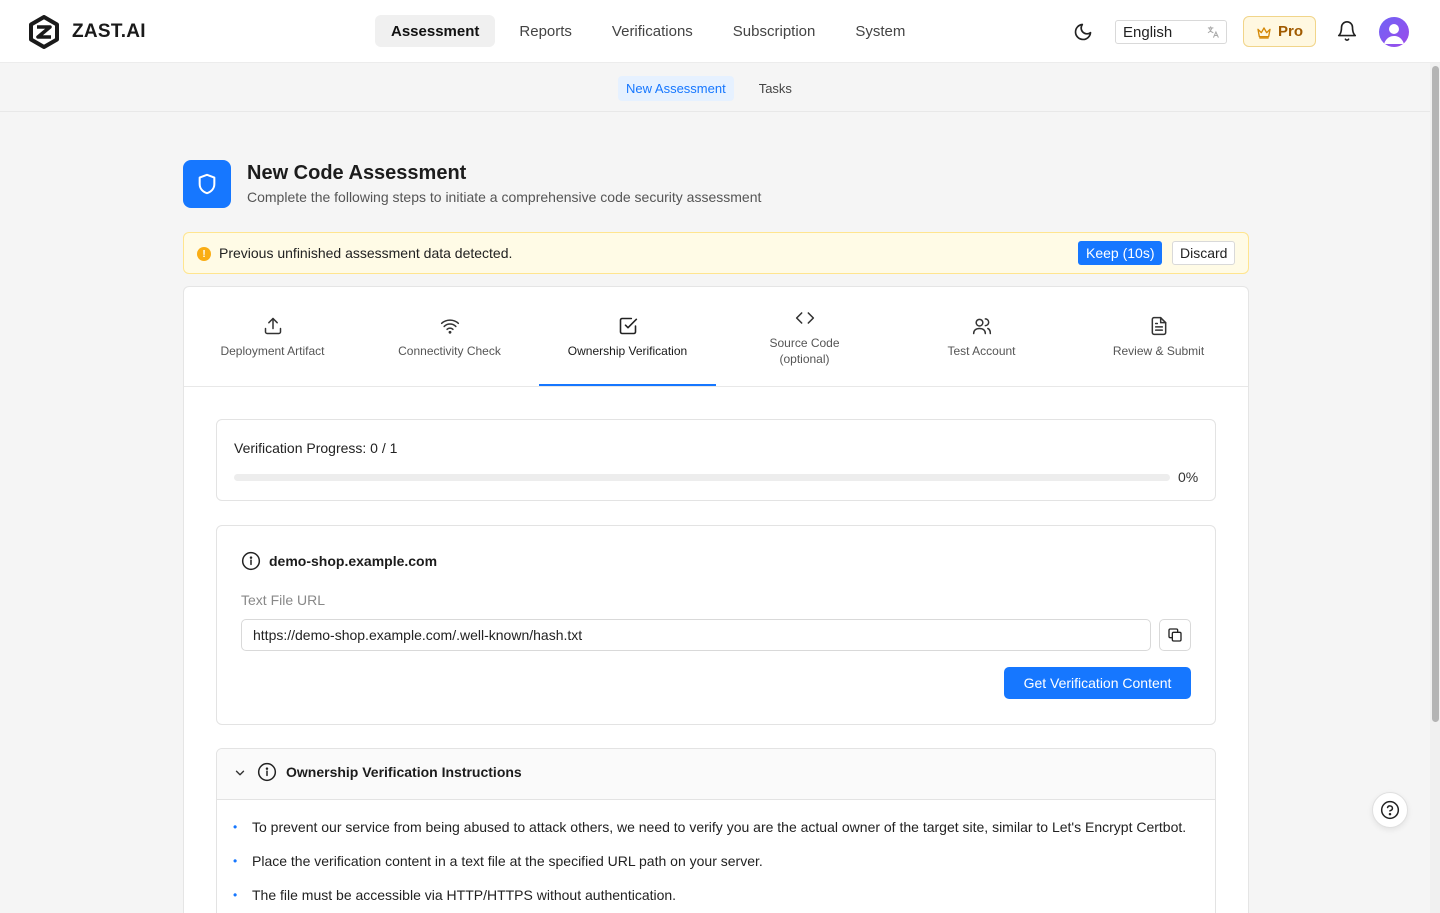 The image size is (1440, 913). I want to click on language-value: English, so click(1148, 32).